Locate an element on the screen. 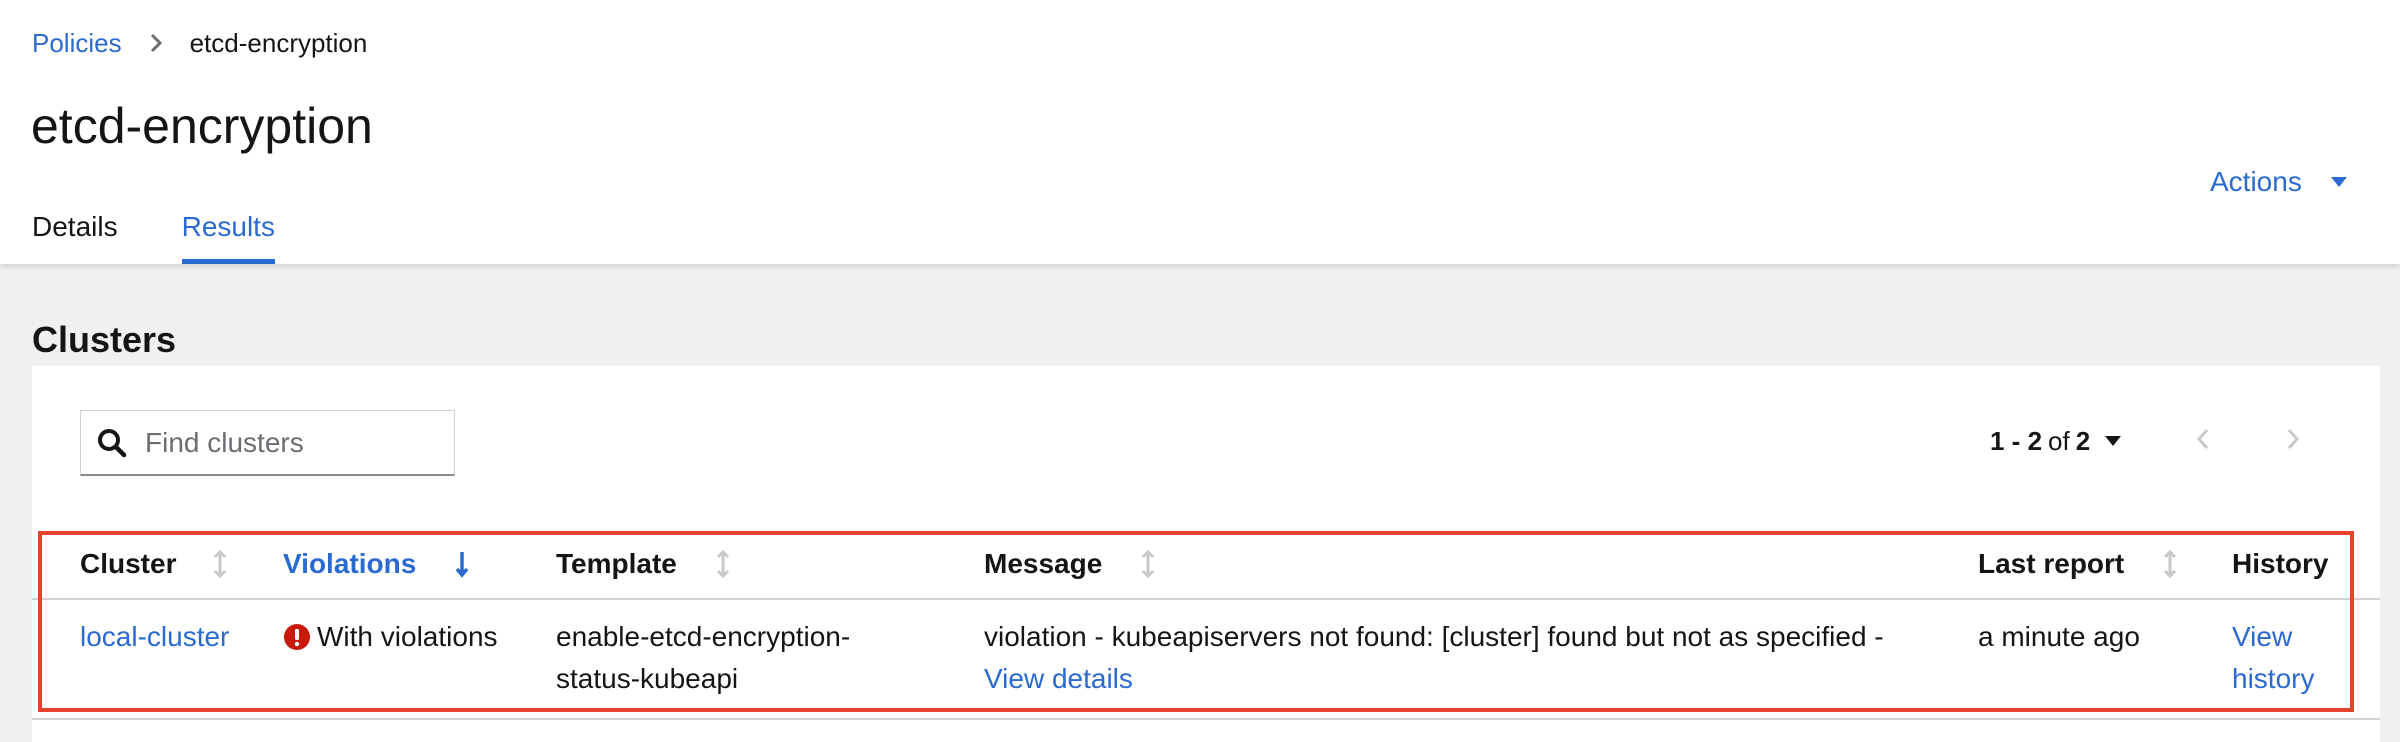 The image size is (2400, 742). cluster-link: local-cluster is located at coordinates (154, 636).